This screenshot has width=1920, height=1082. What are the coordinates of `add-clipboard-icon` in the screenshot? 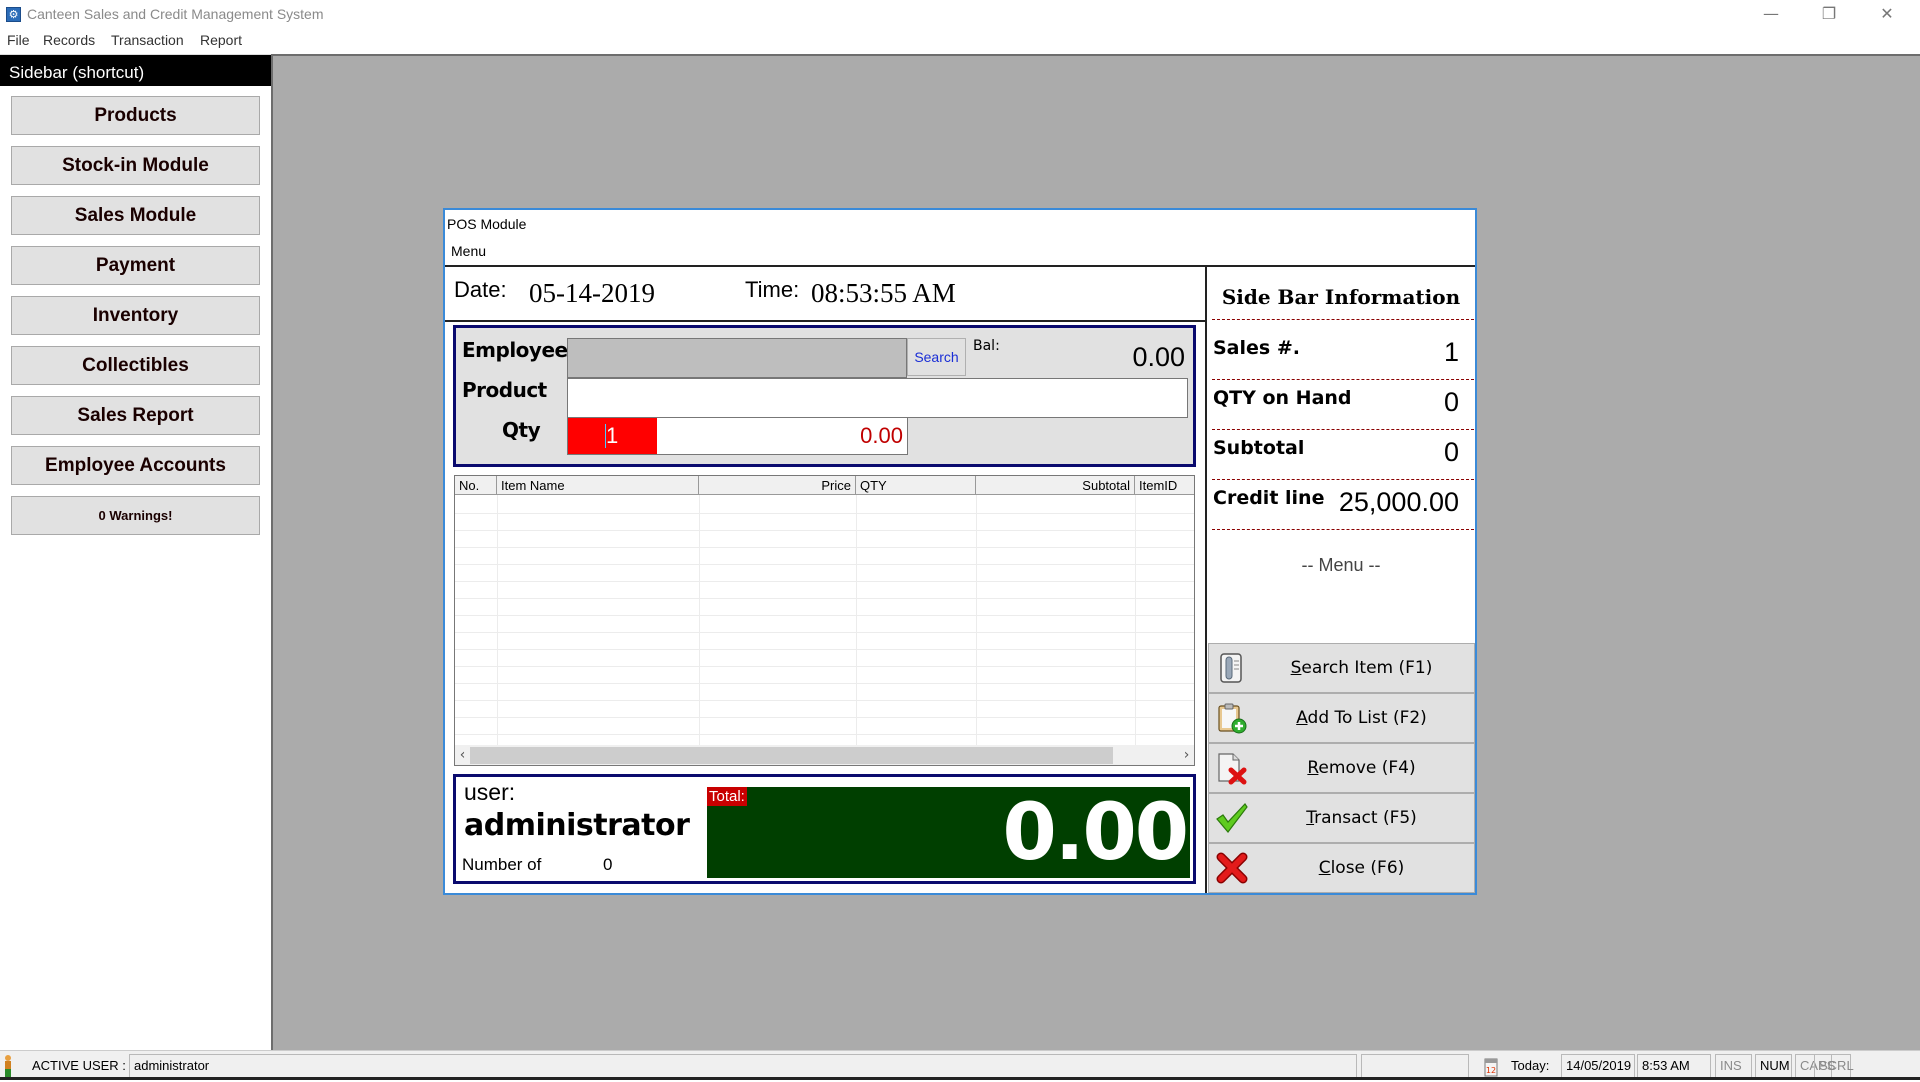 It's located at (1232, 718).